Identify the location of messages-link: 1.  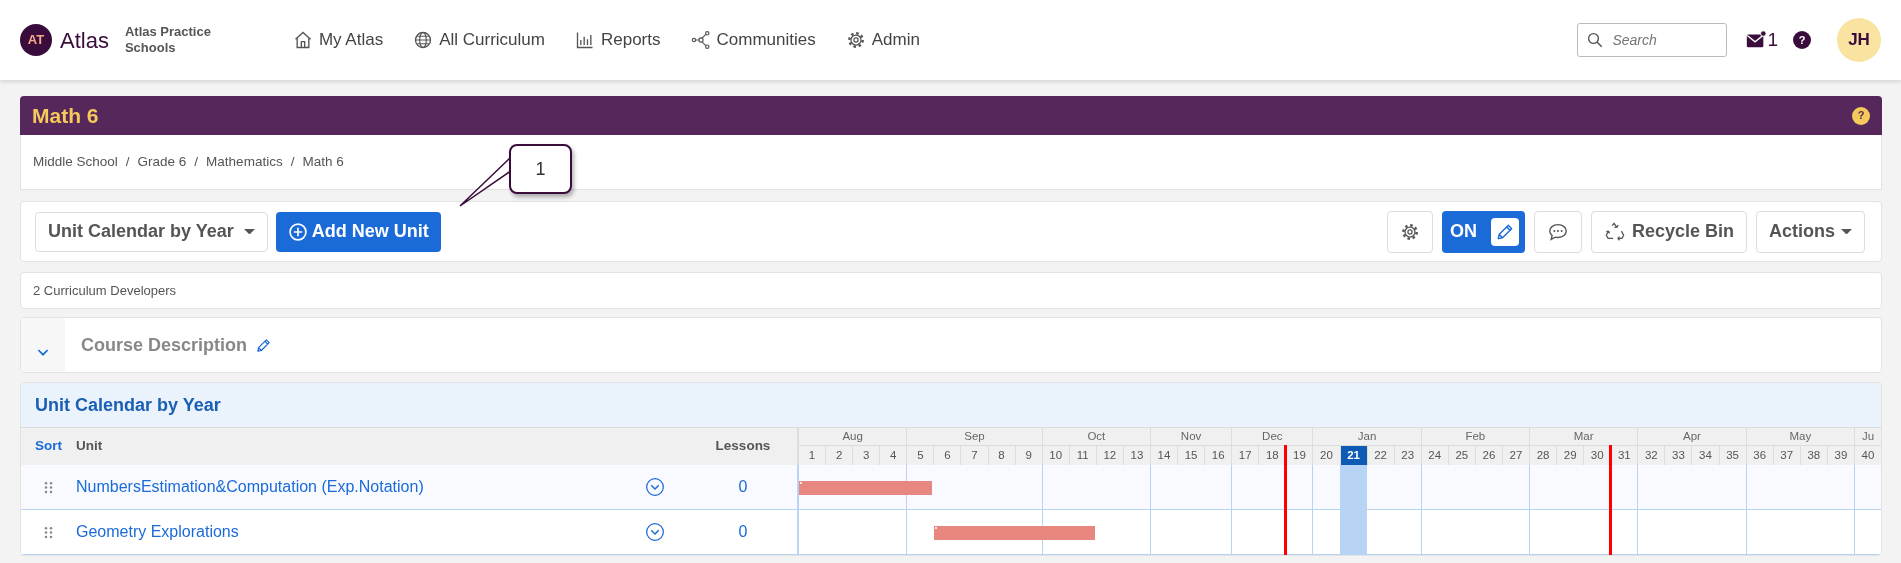
(1761, 40).